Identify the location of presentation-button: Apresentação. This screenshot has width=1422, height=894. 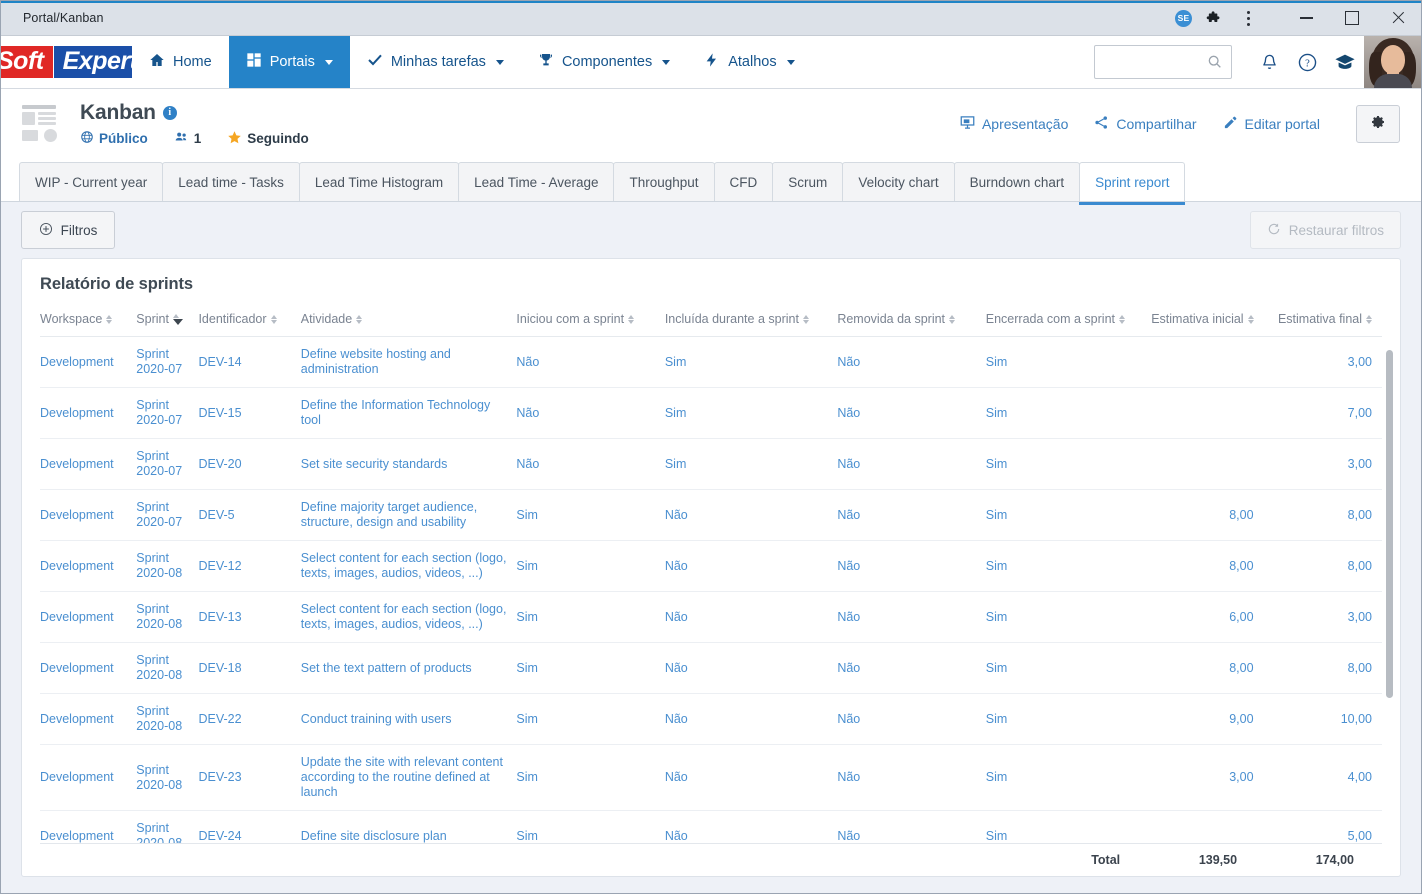
(1014, 124).